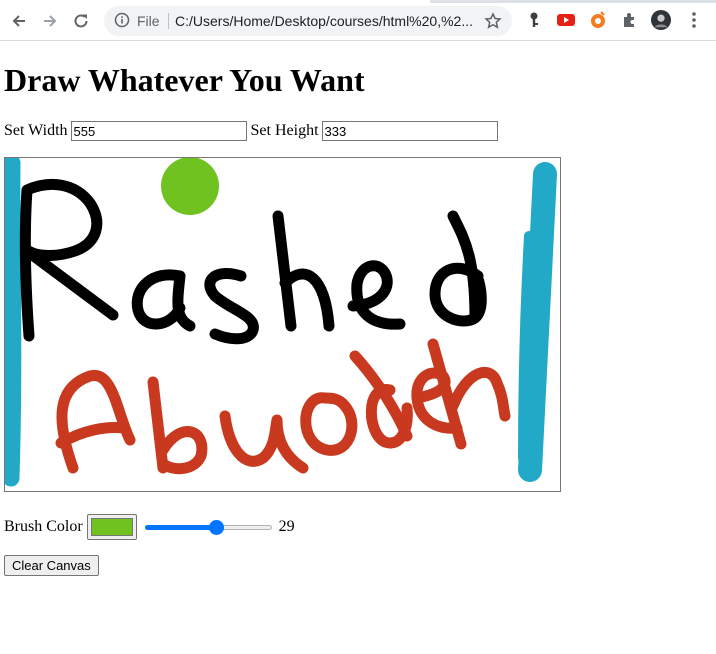 This screenshot has height=654, width=716. I want to click on slider-fill, so click(180, 527).